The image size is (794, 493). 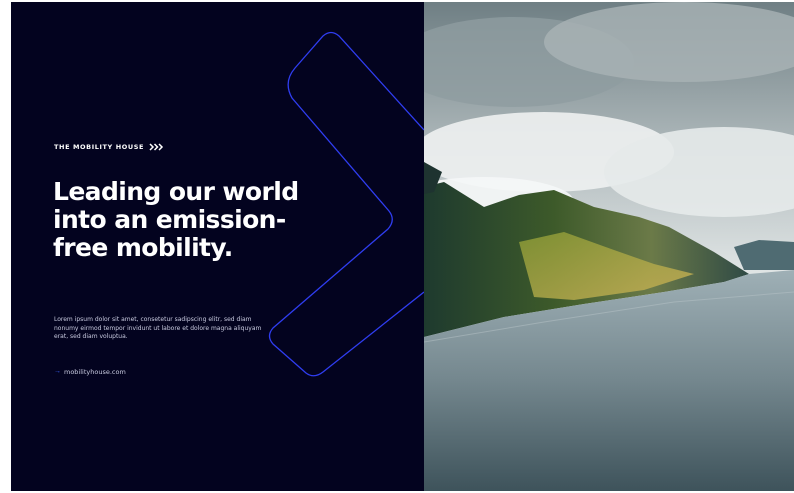 I want to click on website-link: → mobilityhouse.com, so click(x=90, y=372).